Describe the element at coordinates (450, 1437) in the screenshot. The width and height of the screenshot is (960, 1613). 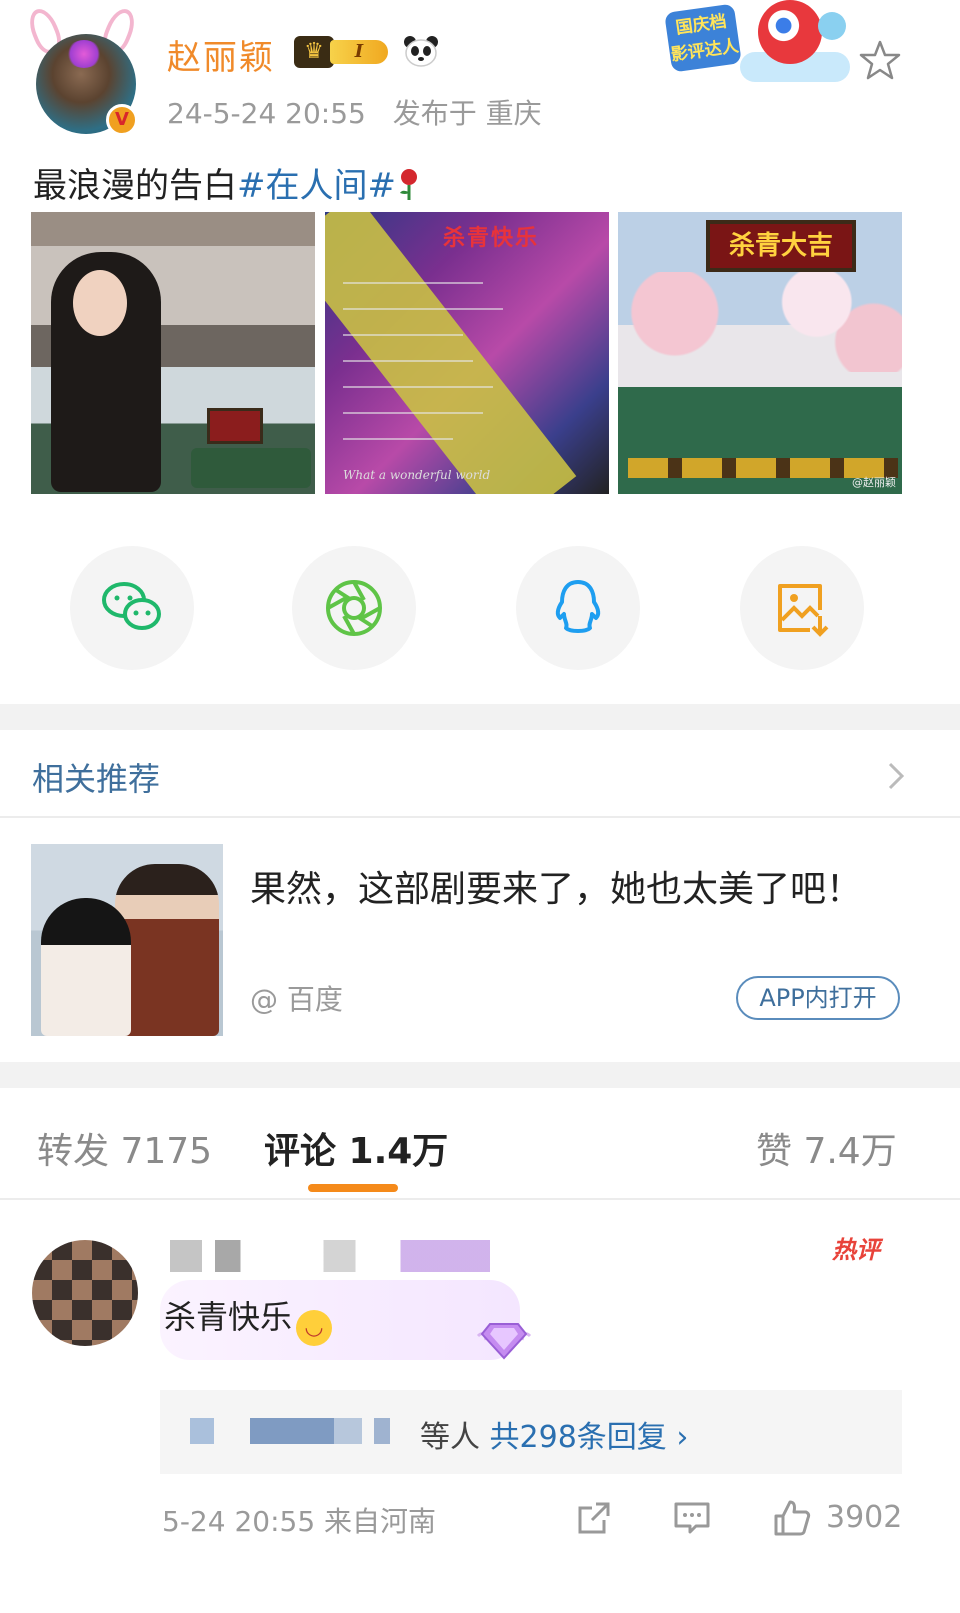
I see `reply-suffix: 等人` at that location.